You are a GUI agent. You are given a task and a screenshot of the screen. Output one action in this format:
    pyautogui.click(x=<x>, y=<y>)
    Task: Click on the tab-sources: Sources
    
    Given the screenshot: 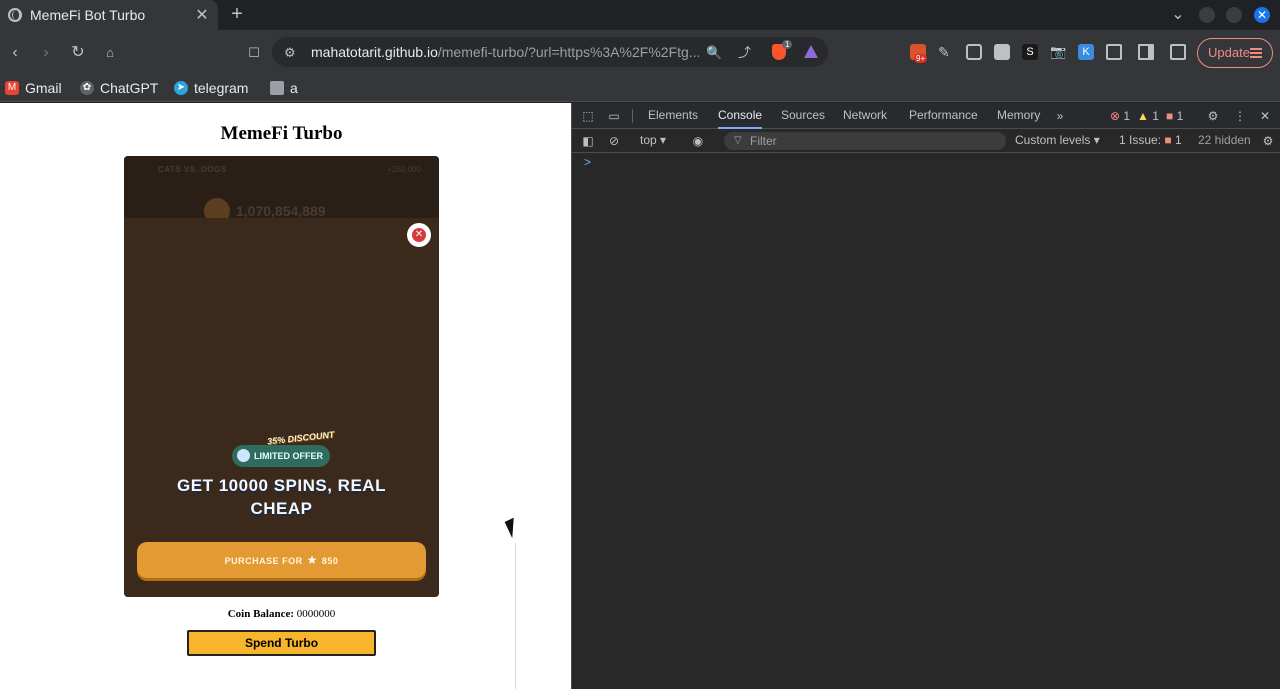 What is the action you would take?
    pyautogui.click(x=803, y=116)
    